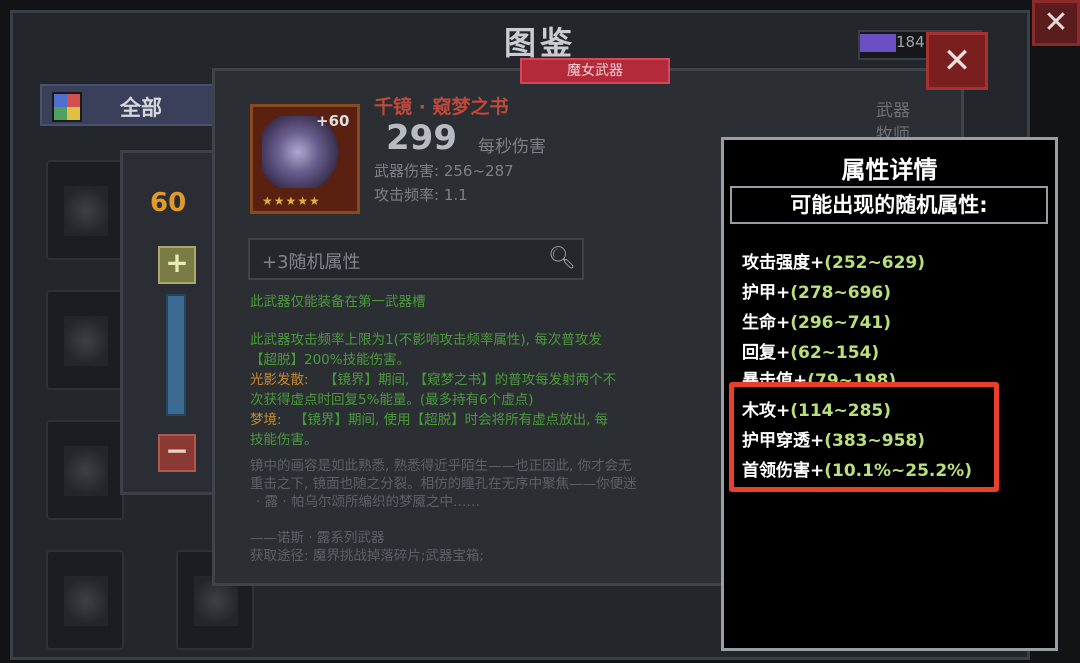 This screenshot has height=663, width=1080. What do you see at coordinates (311, 262) in the screenshot?
I see `random-attr-value: +3随机属性` at bounding box center [311, 262].